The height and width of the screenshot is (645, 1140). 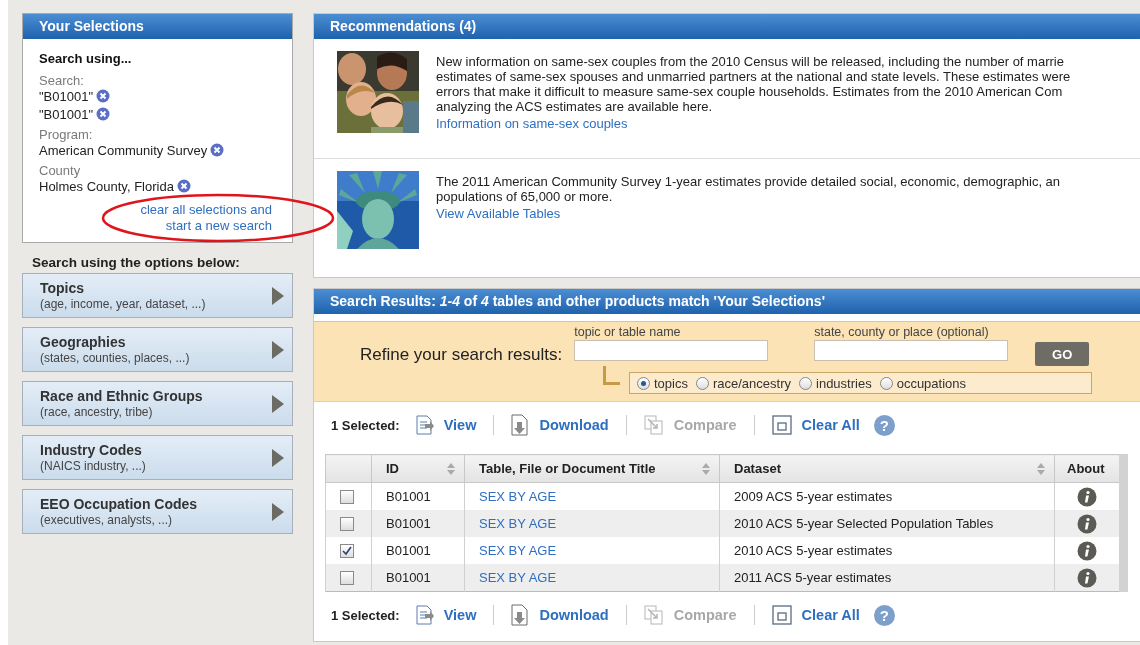 I want to click on category-button: Race and Ethnic Groups (race, ancestry, tribe), so click(x=157, y=403).